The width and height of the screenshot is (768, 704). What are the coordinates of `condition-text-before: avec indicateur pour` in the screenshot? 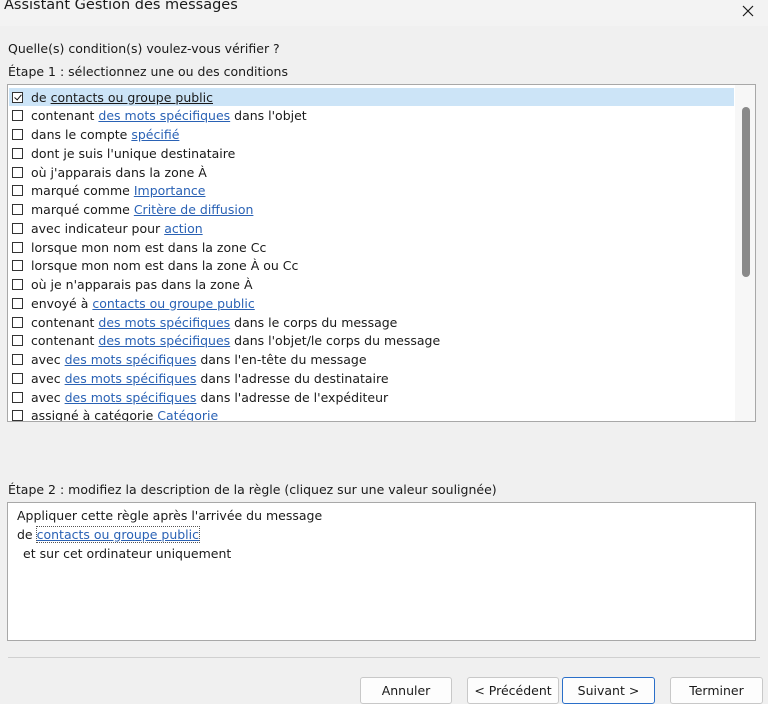 It's located at (98, 228).